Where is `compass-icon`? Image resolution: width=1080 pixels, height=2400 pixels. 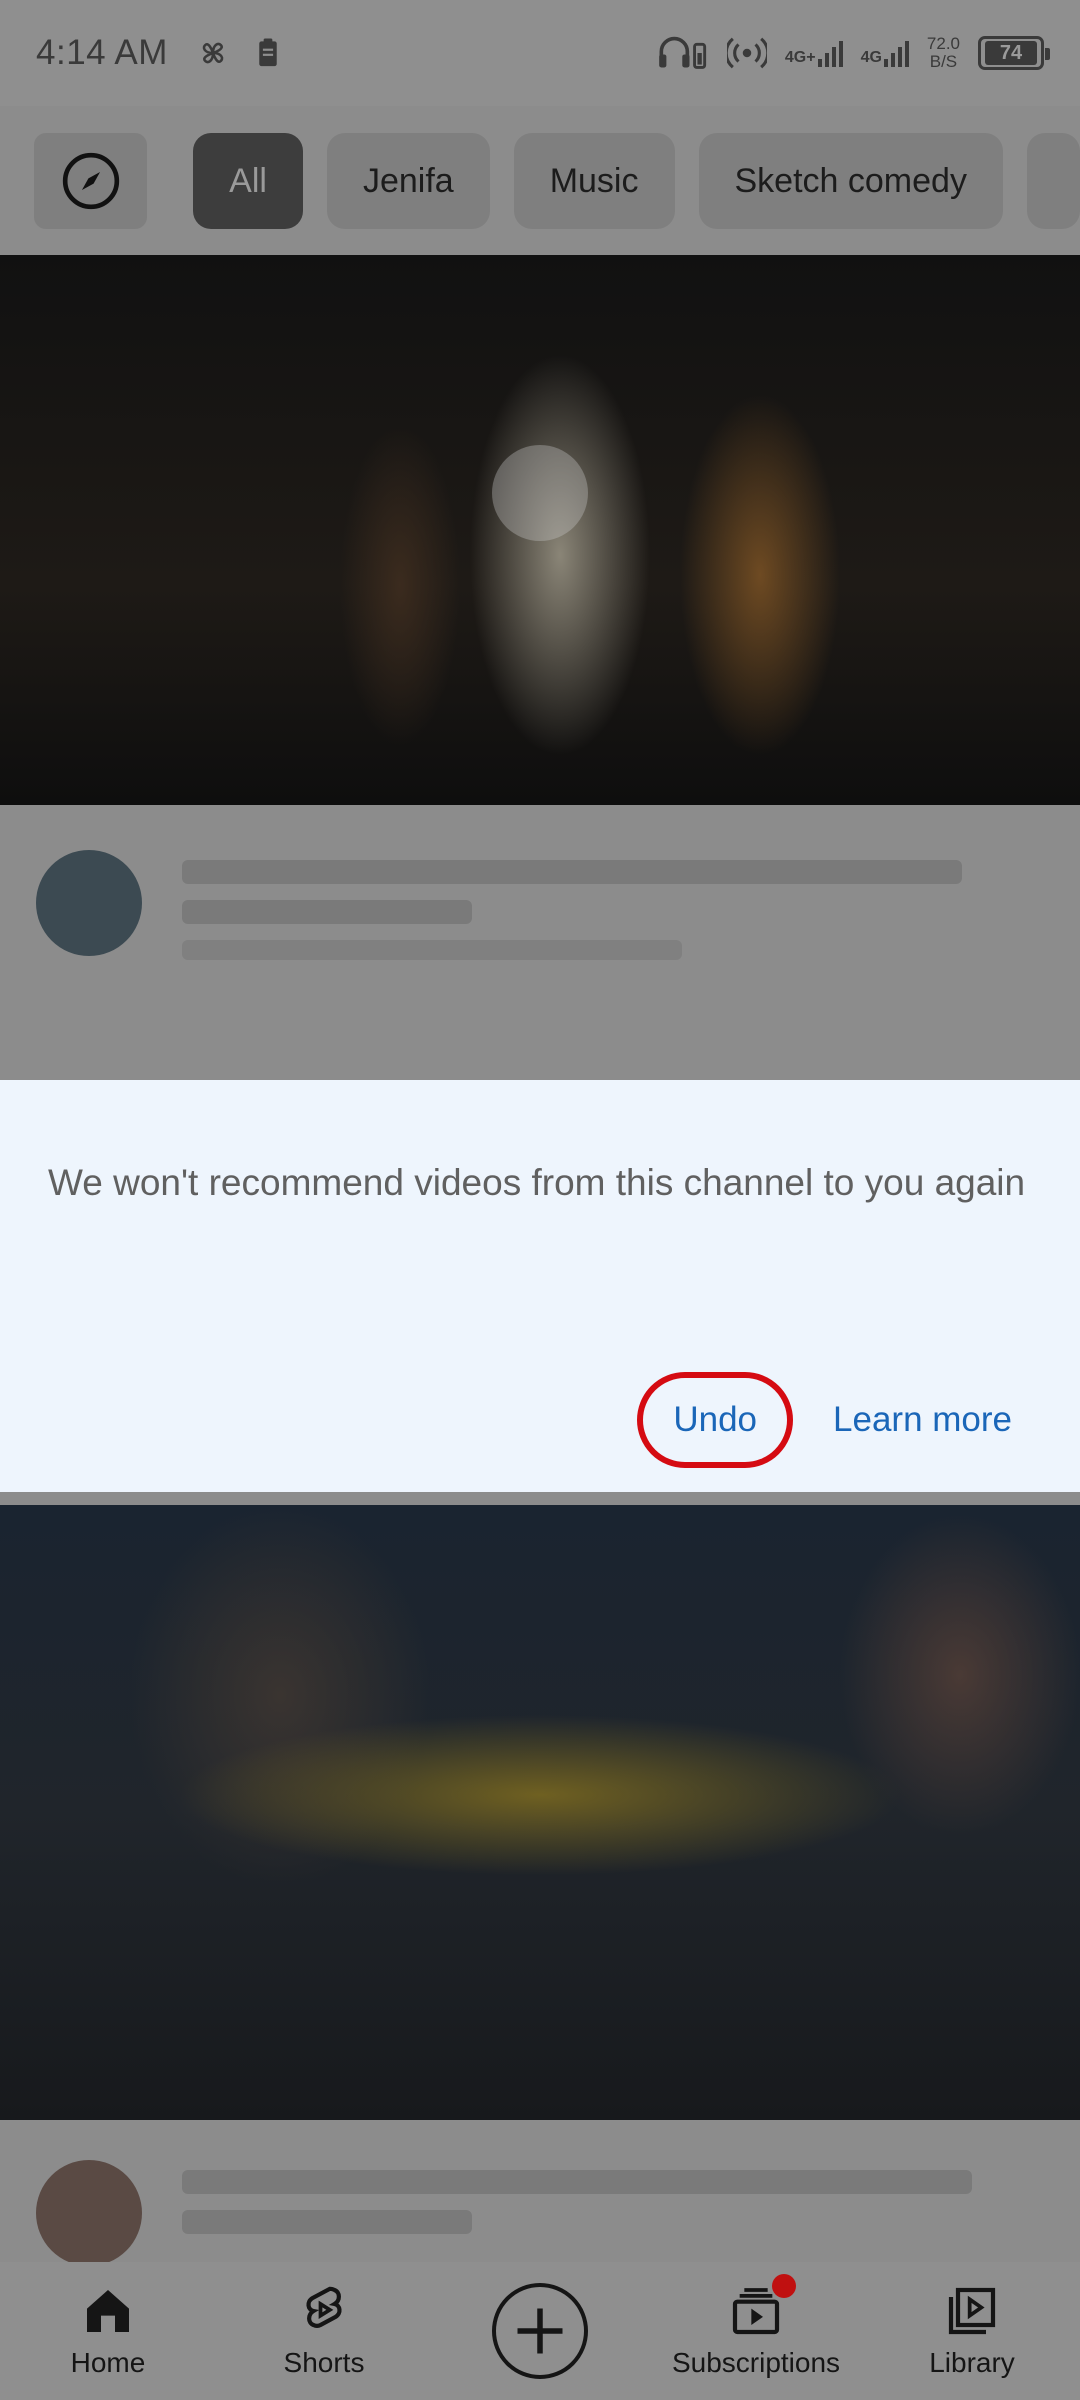 compass-icon is located at coordinates (90, 181).